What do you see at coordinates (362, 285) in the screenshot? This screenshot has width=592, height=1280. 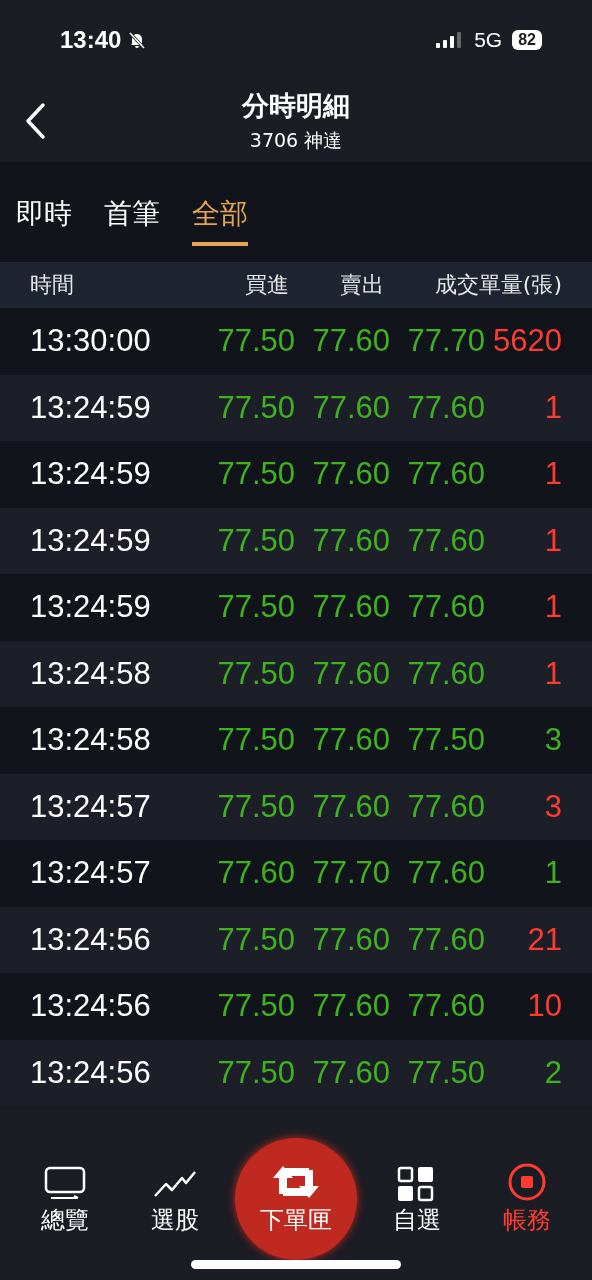 I see `column-header: 賣出` at bounding box center [362, 285].